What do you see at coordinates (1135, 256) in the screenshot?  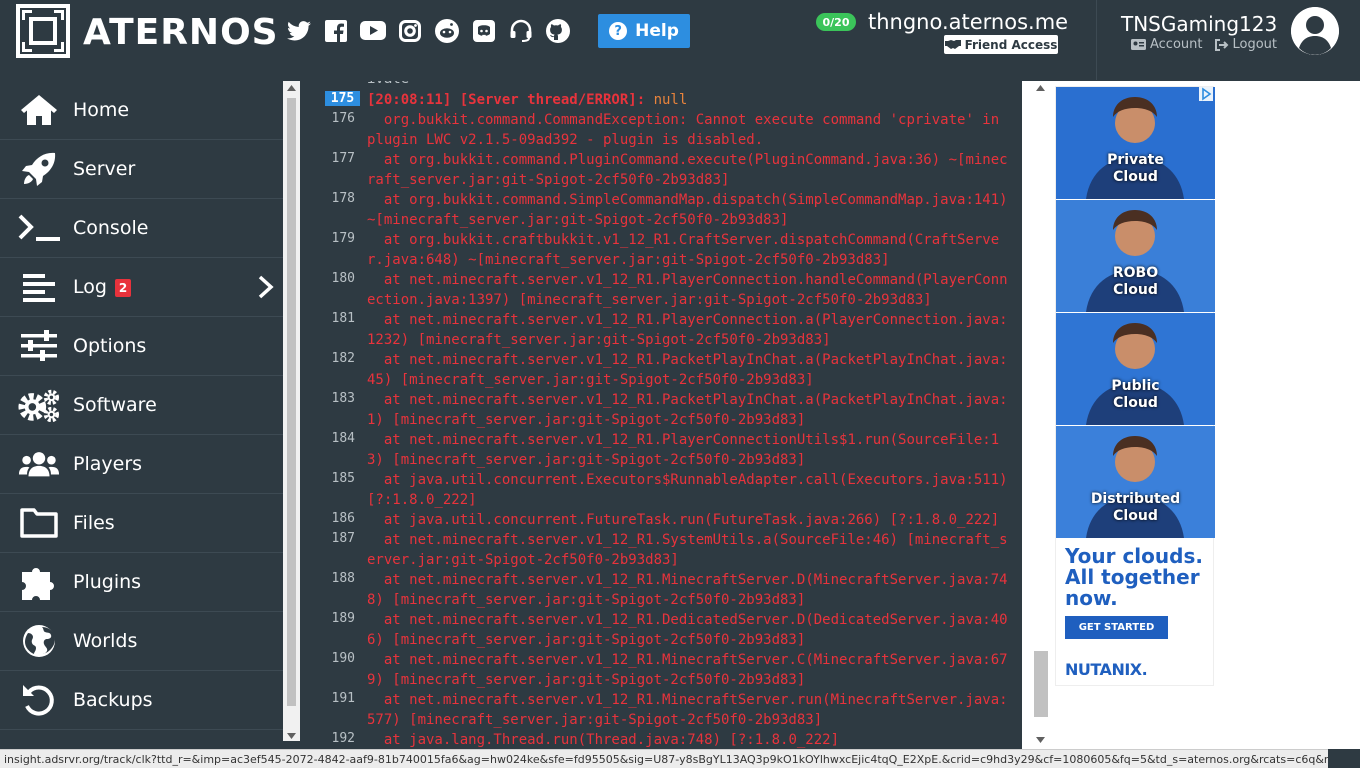 I see `ad-tile: ROBO Cloud` at bounding box center [1135, 256].